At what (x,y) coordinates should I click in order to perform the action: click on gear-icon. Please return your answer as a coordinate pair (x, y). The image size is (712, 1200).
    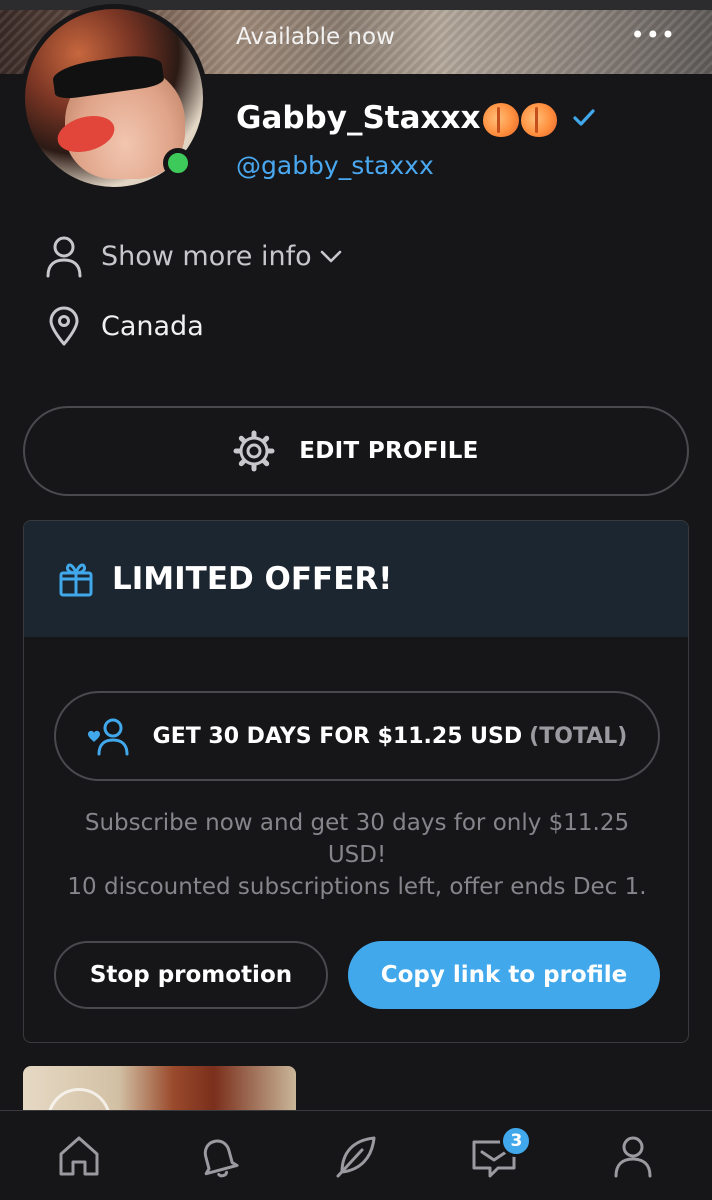
    Looking at the image, I should click on (254, 451).